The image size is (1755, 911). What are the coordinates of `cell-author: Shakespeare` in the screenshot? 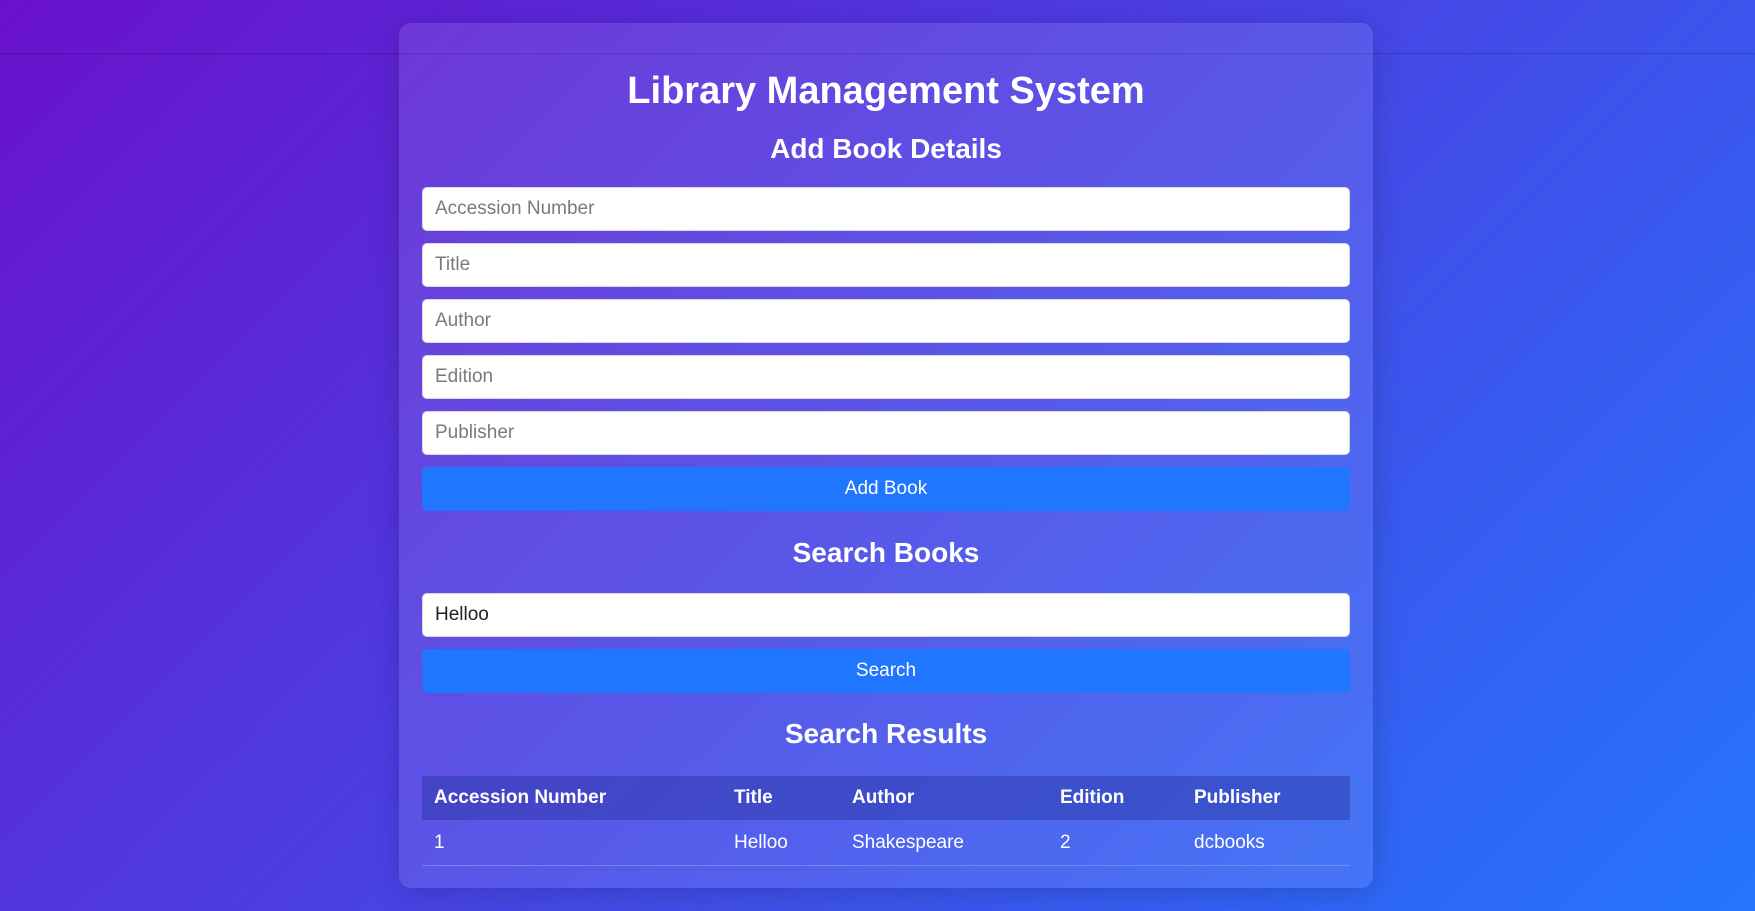 It's located at (944, 843).